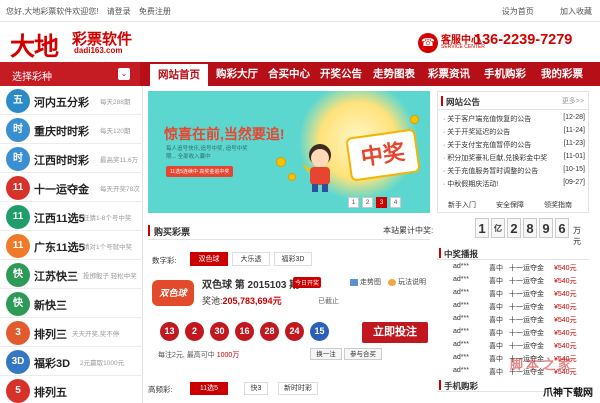 The image size is (600, 403). I want to click on lottery-desc: 2元赢取1000元, so click(102, 363).